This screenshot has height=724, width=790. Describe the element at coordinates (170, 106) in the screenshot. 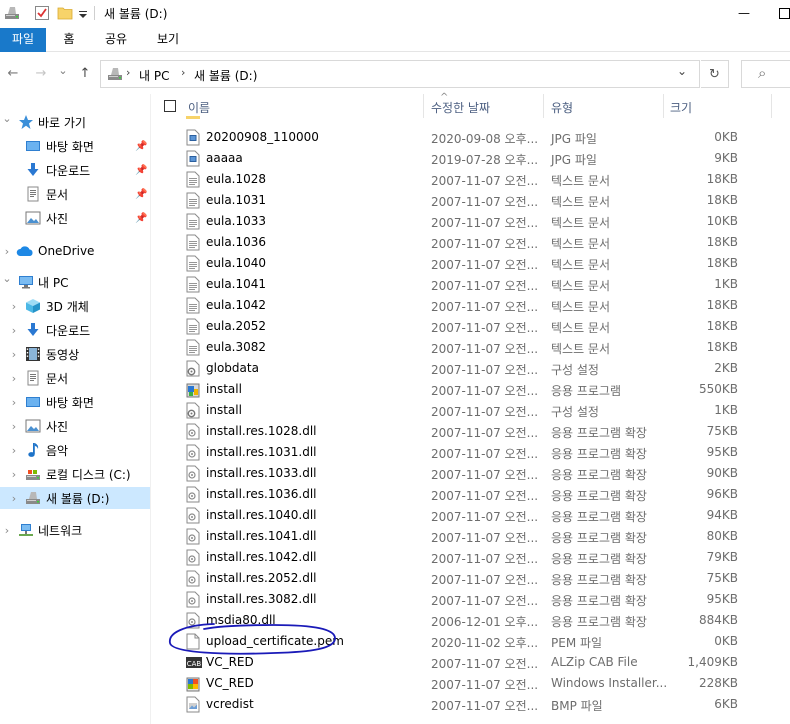

I see `select-all-checkbox` at that location.